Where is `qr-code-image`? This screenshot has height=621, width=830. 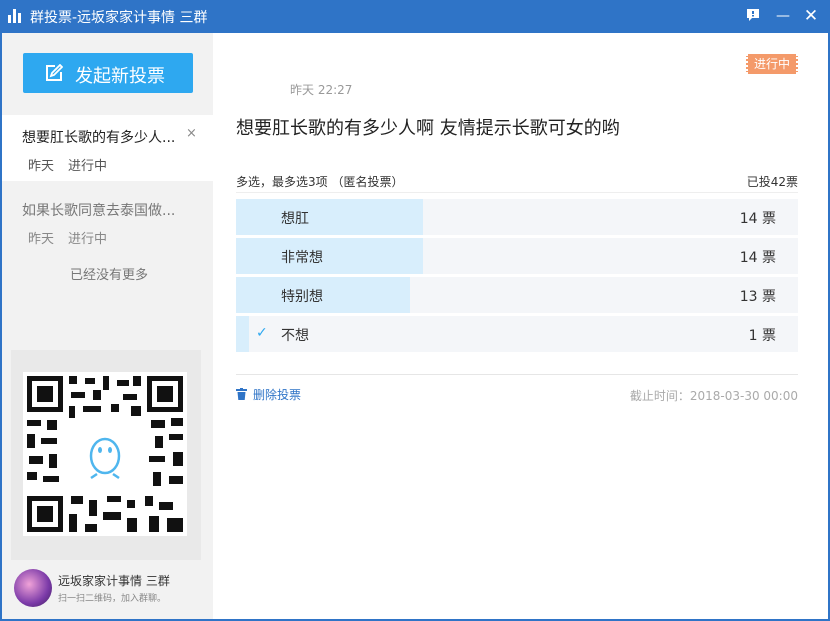
qr-code-image is located at coordinates (105, 454).